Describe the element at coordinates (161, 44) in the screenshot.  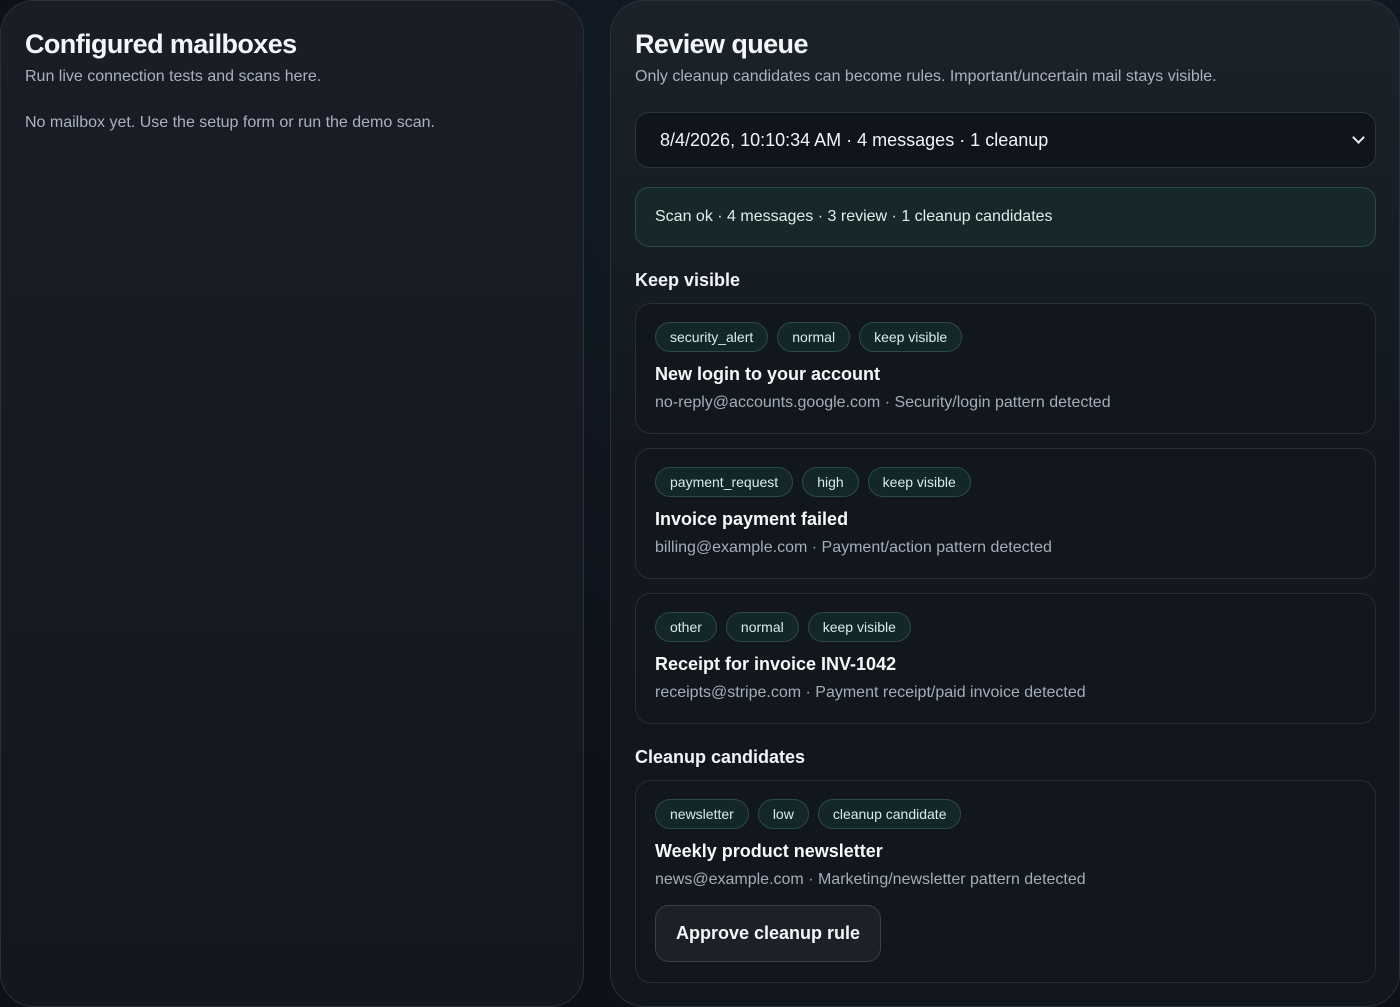
I see `mailboxes-title: Configured mailboxes` at that location.